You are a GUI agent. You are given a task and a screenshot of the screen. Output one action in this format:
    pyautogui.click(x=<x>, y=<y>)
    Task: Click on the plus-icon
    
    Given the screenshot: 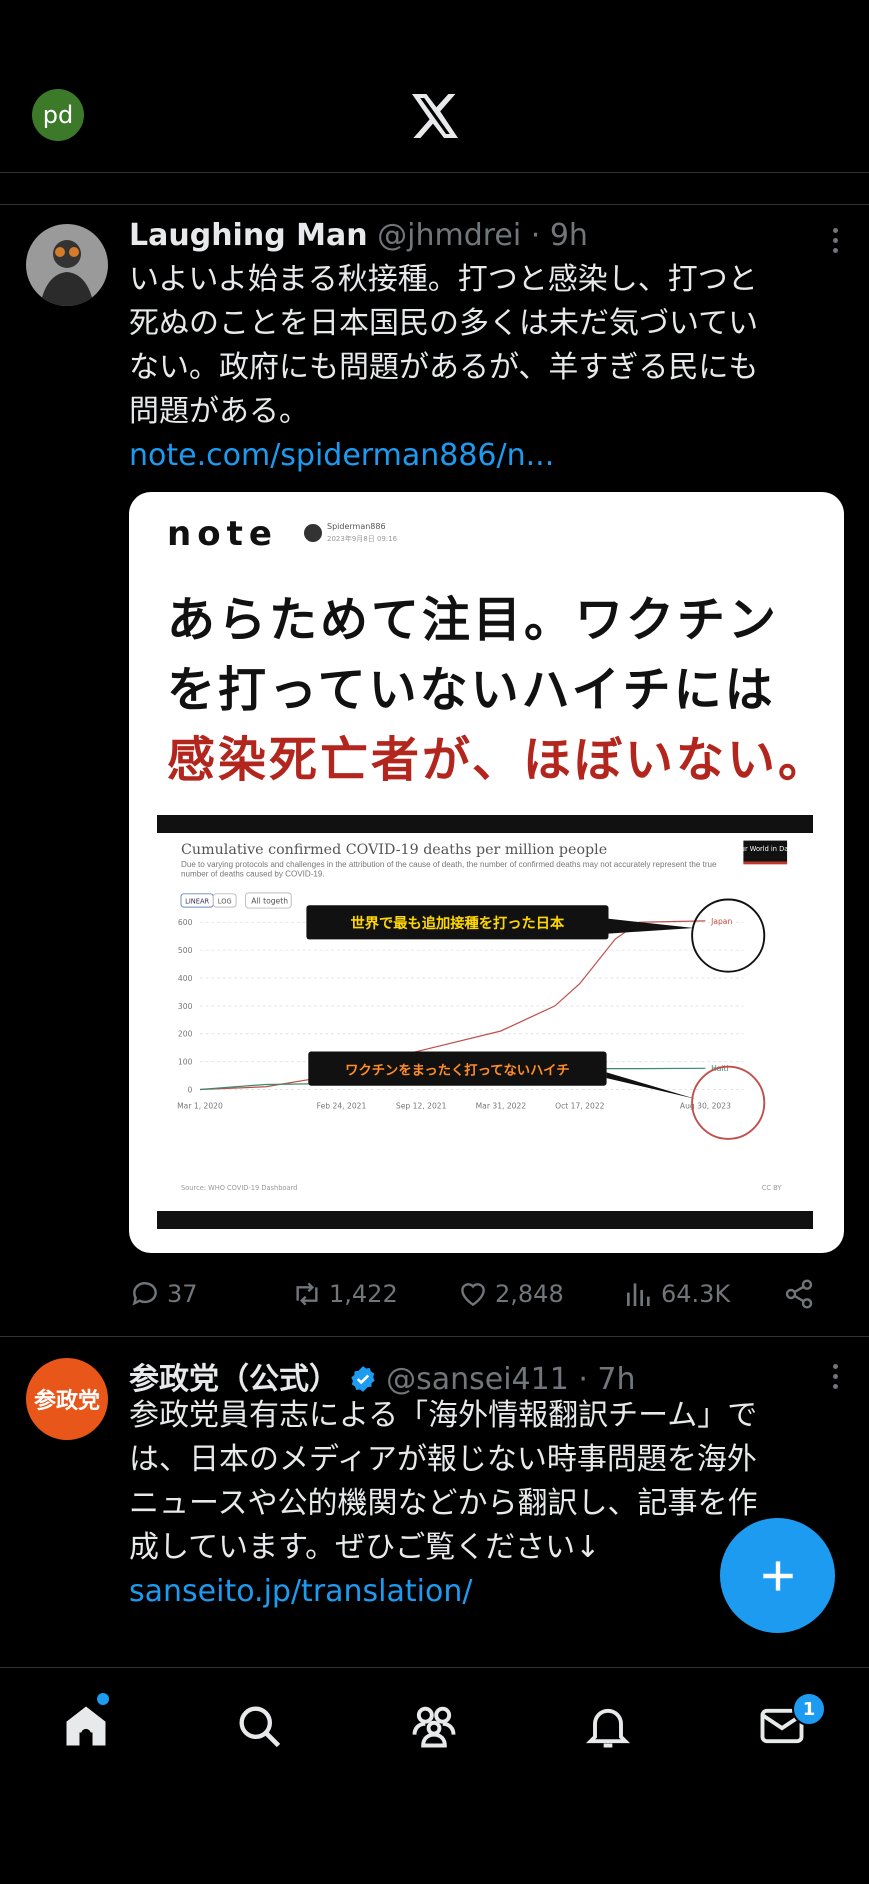 What is the action you would take?
    pyautogui.click(x=777, y=1575)
    